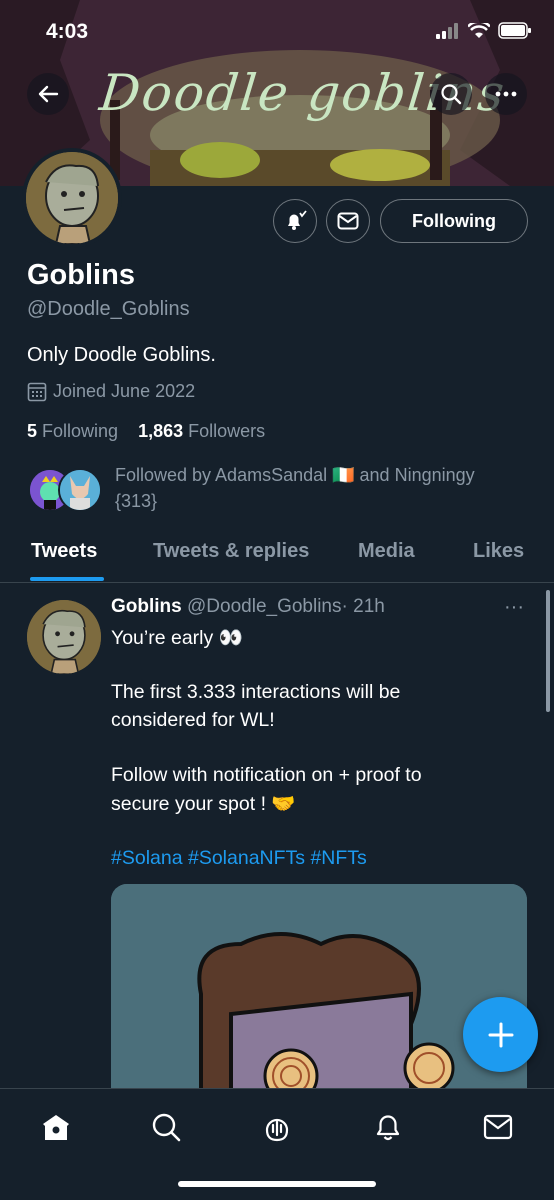 The height and width of the screenshot is (1200, 554). What do you see at coordinates (67, 579) in the screenshot?
I see `active-tab-indicator` at bounding box center [67, 579].